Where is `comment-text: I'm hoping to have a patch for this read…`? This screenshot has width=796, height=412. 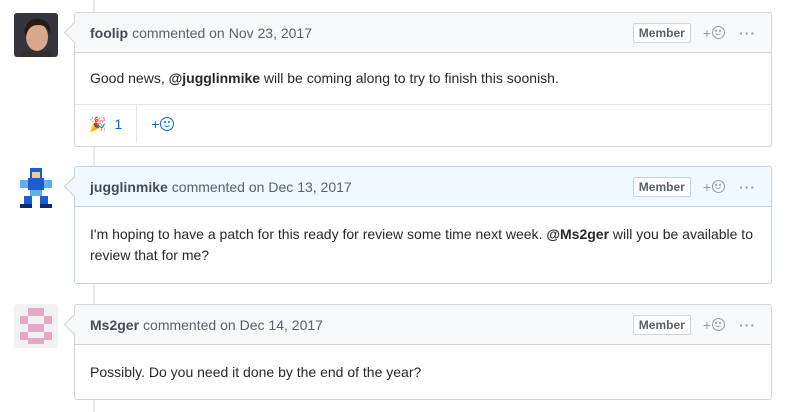 comment-text: I'm hoping to have a patch for this read… is located at coordinates (318, 234).